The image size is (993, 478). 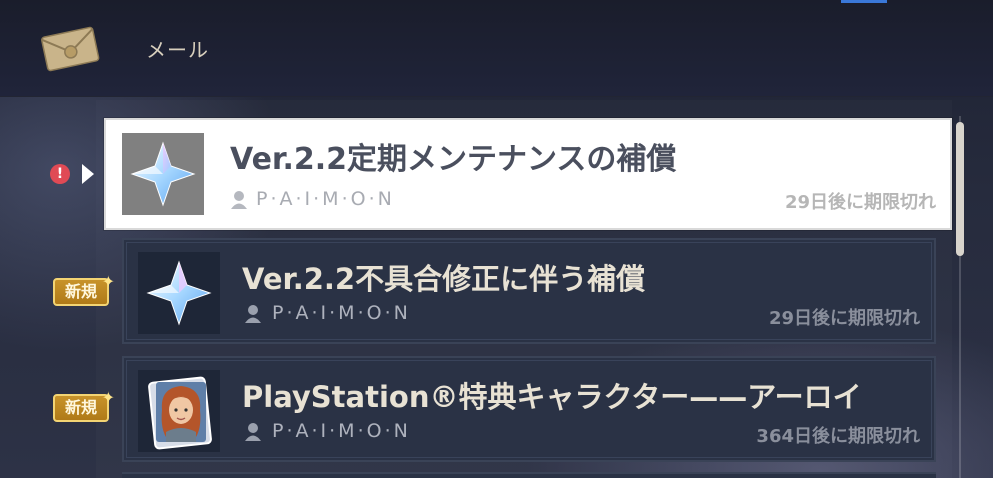 What do you see at coordinates (453, 159) in the screenshot?
I see `mail-title: Ver.2.2定期メンテナンスの補償` at bounding box center [453, 159].